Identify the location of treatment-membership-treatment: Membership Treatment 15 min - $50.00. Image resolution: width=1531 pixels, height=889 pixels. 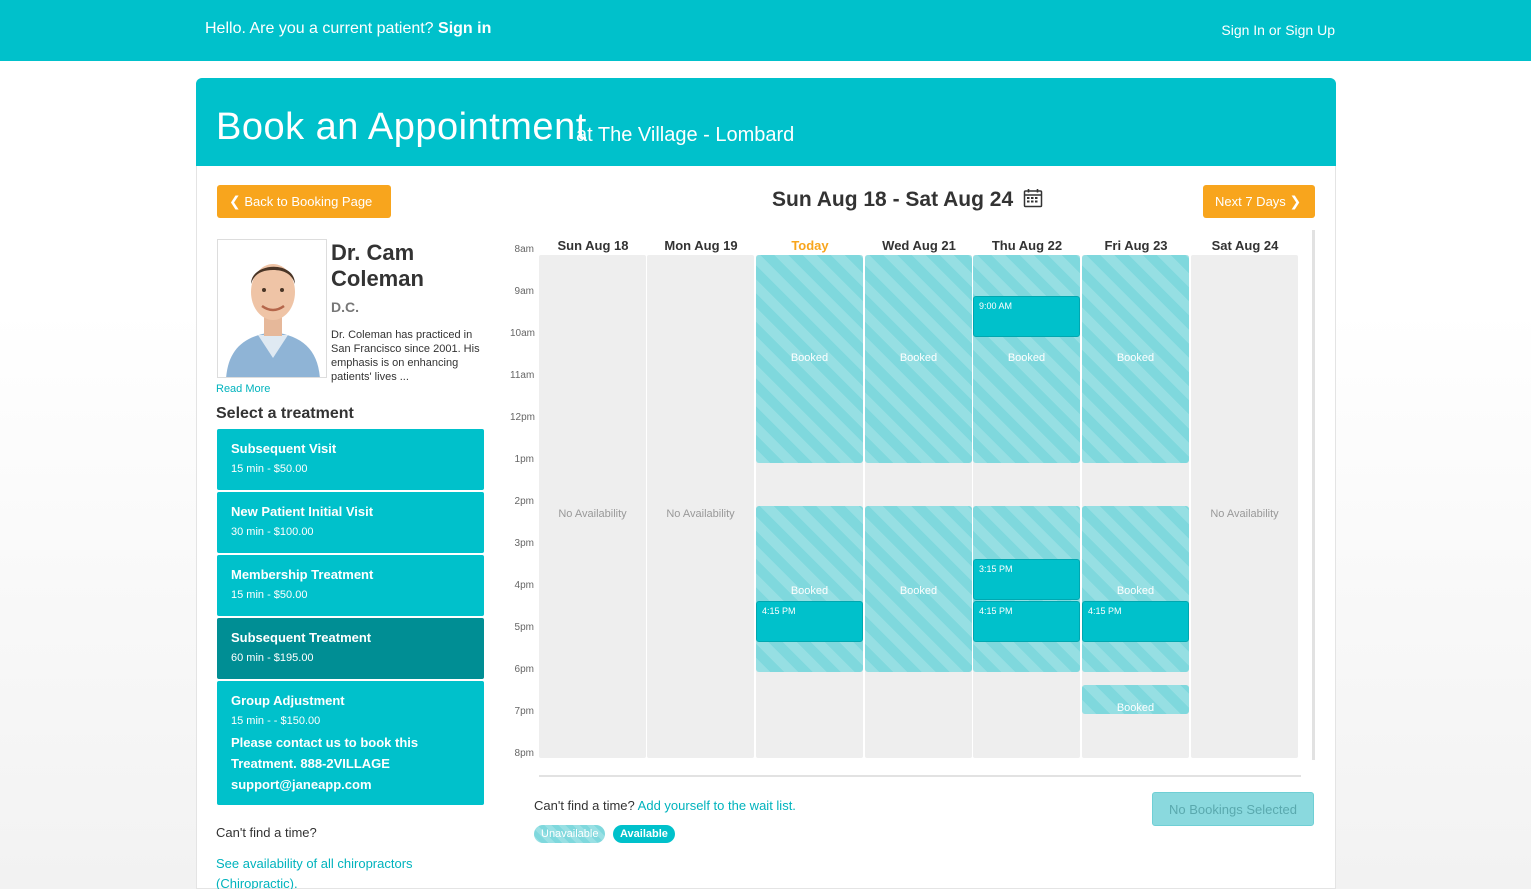
(350, 585).